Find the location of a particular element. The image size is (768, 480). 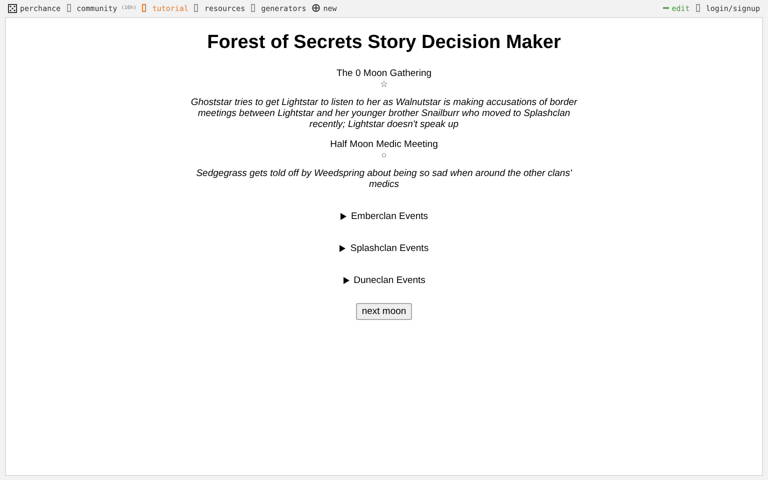

page-title: Forest of Secrets Story Decision Maker is located at coordinates (384, 43).